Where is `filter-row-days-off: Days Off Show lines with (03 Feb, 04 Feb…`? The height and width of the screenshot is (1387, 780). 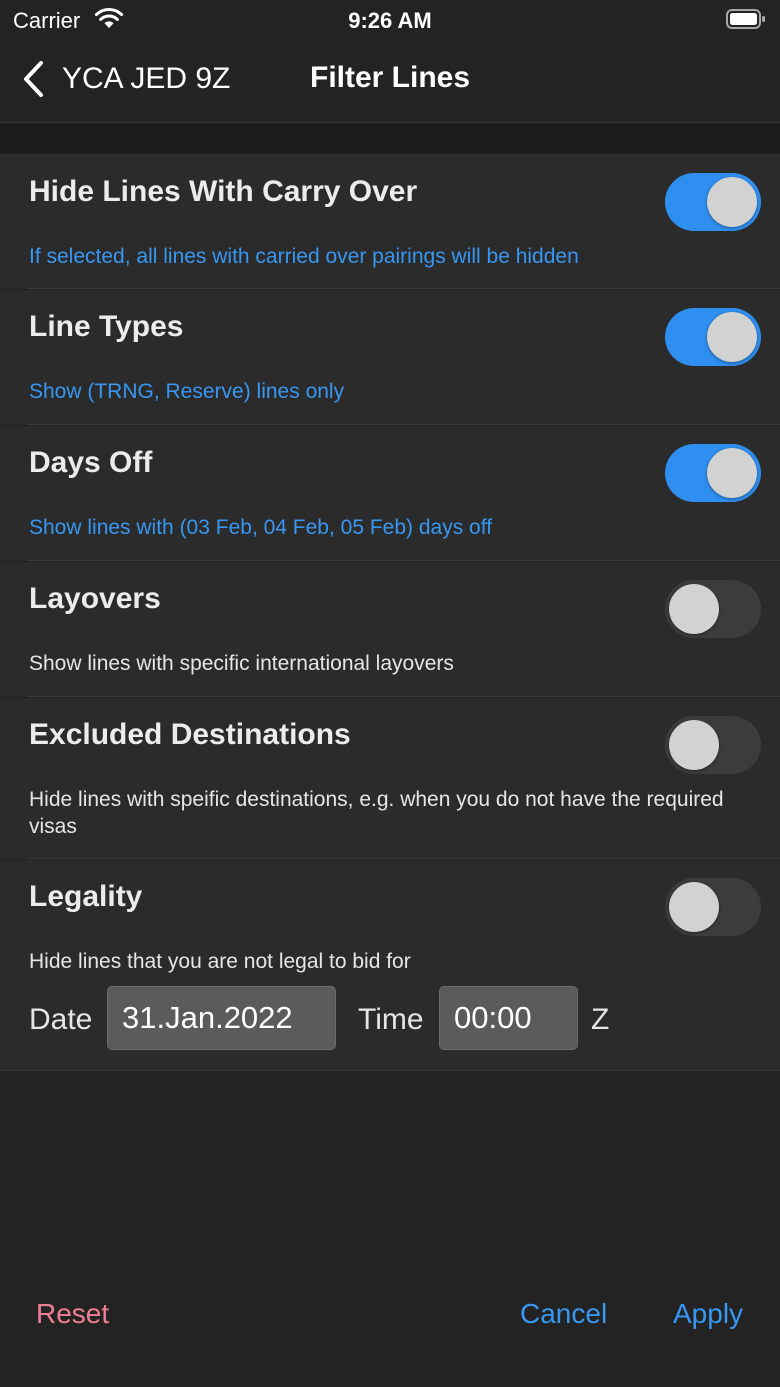 filter-row-days-off: Days Off Show lines with (03 Feb, 04 Feb… is located at coordinates (390, 493).